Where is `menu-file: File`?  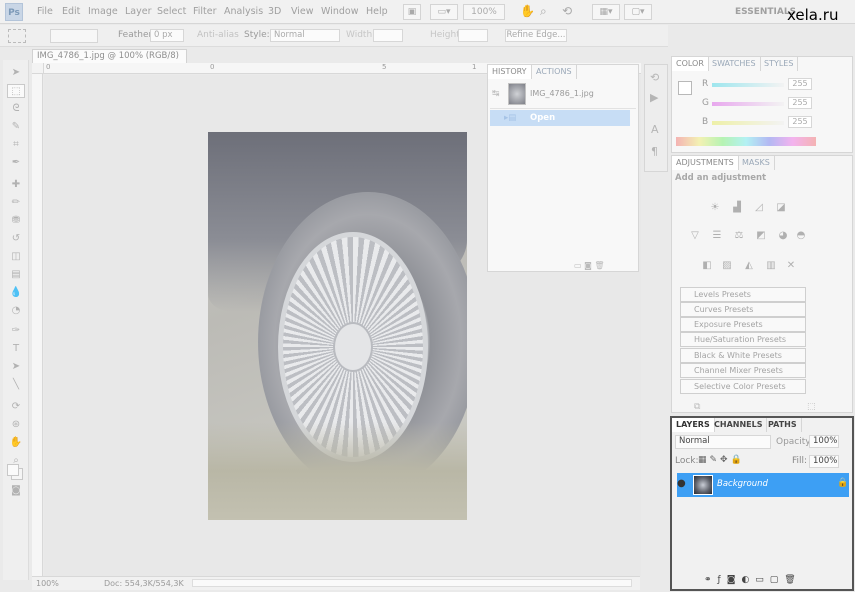
menu-file: File is located at coordinates (45, 11).